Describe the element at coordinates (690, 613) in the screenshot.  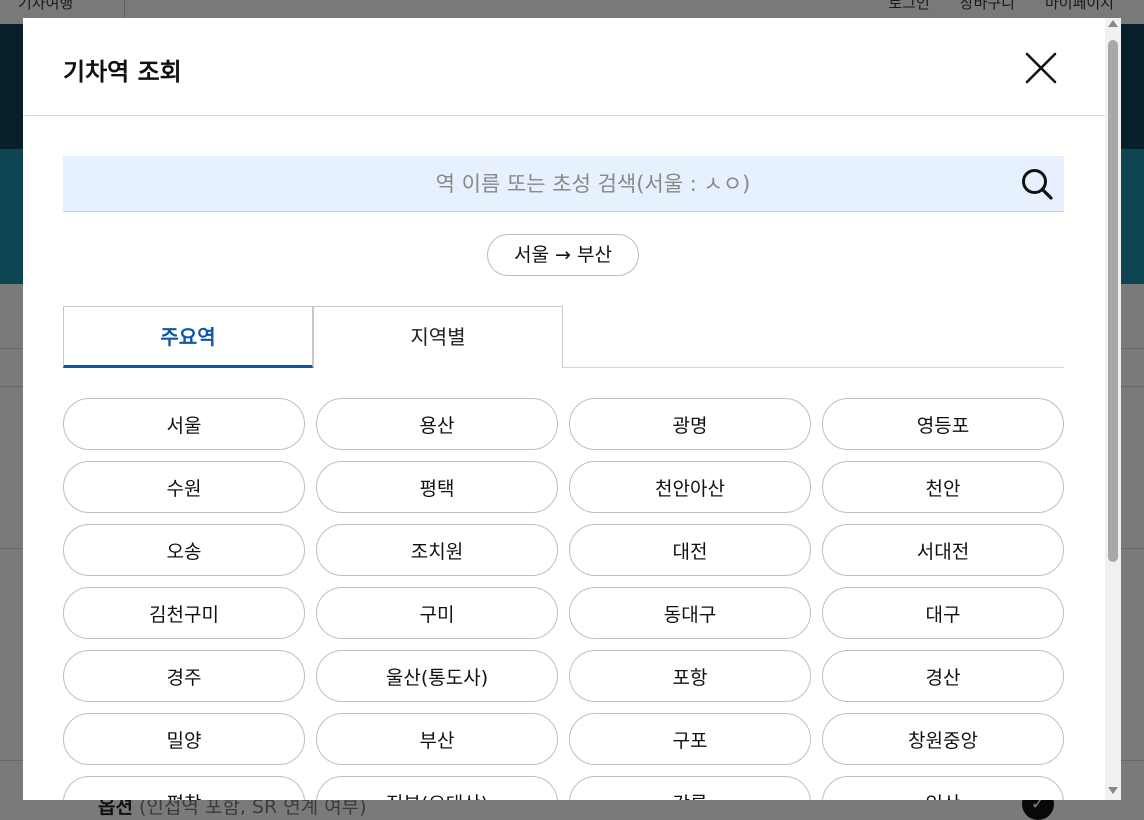
I see `station-button: 동대구` at that location.